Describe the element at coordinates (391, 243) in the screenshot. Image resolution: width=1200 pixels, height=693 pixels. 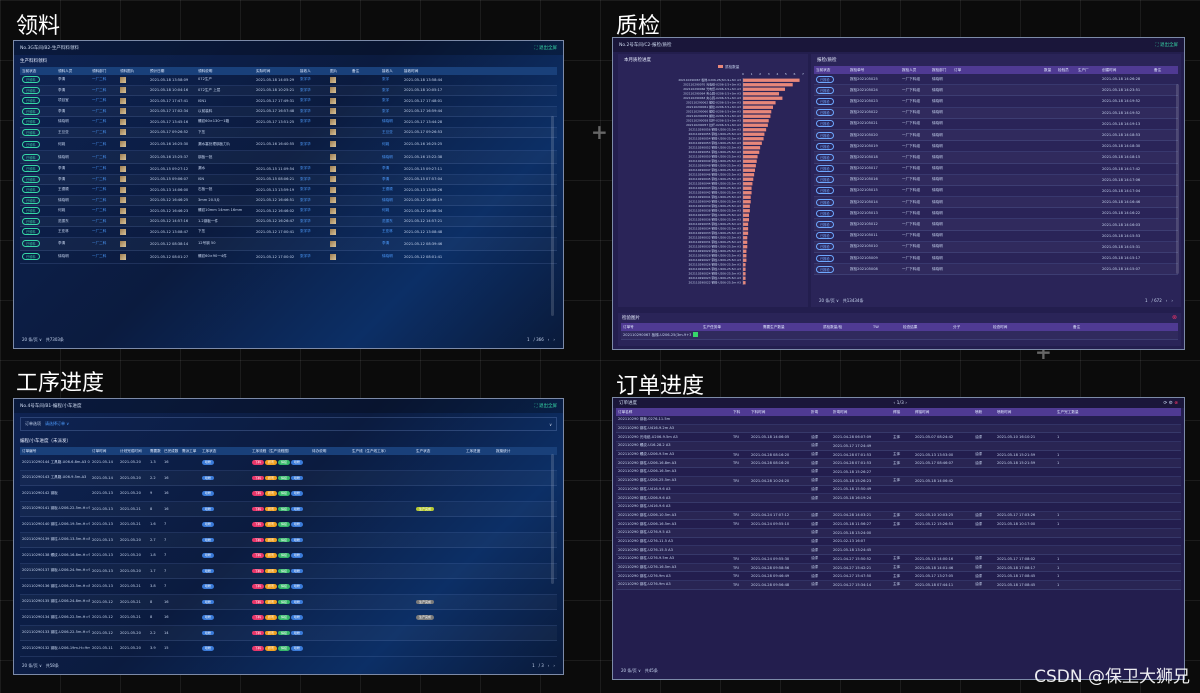
I see `handler: 李清` at that location.